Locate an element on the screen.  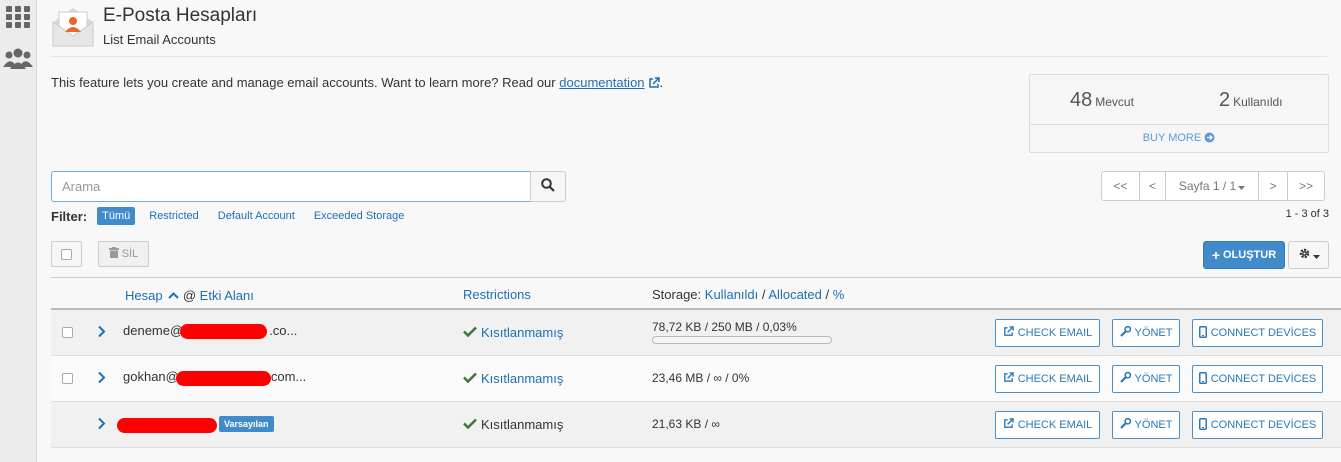
prev-page-button: < is located at coordinates (1152, 186).